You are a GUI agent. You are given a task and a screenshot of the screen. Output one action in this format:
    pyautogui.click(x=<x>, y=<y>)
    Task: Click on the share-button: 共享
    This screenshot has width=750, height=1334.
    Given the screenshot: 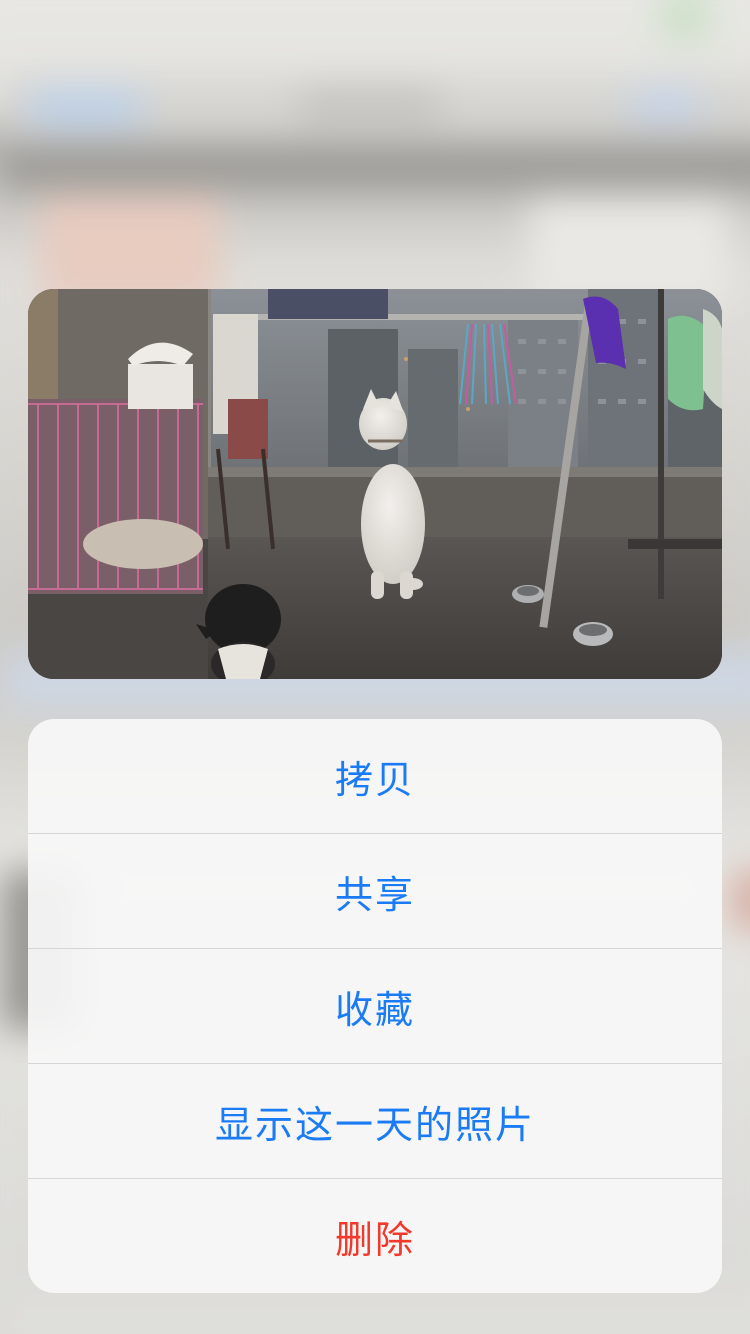 What is the action you would take?
    pyautogui.click(x=375, y=890)
    